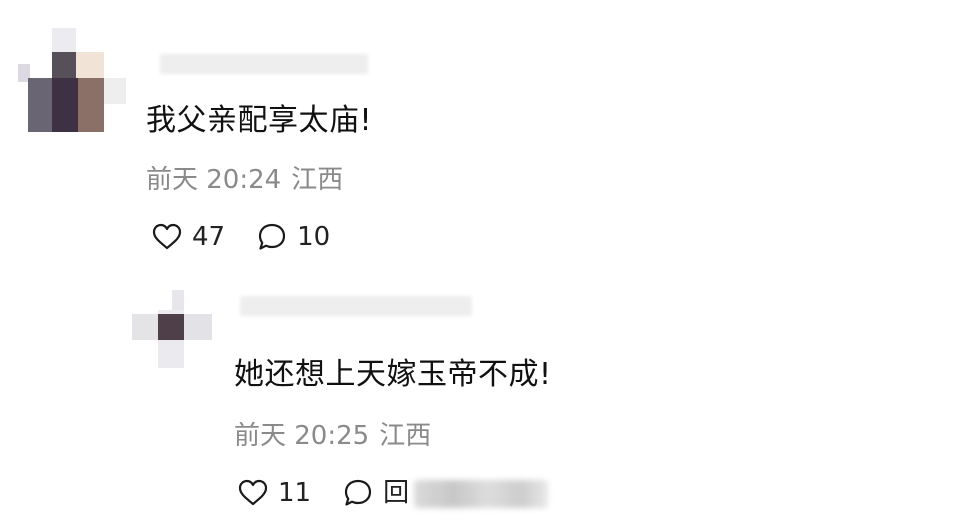  I want to click on comment-time: 前天 20:24, so click(214, 180).